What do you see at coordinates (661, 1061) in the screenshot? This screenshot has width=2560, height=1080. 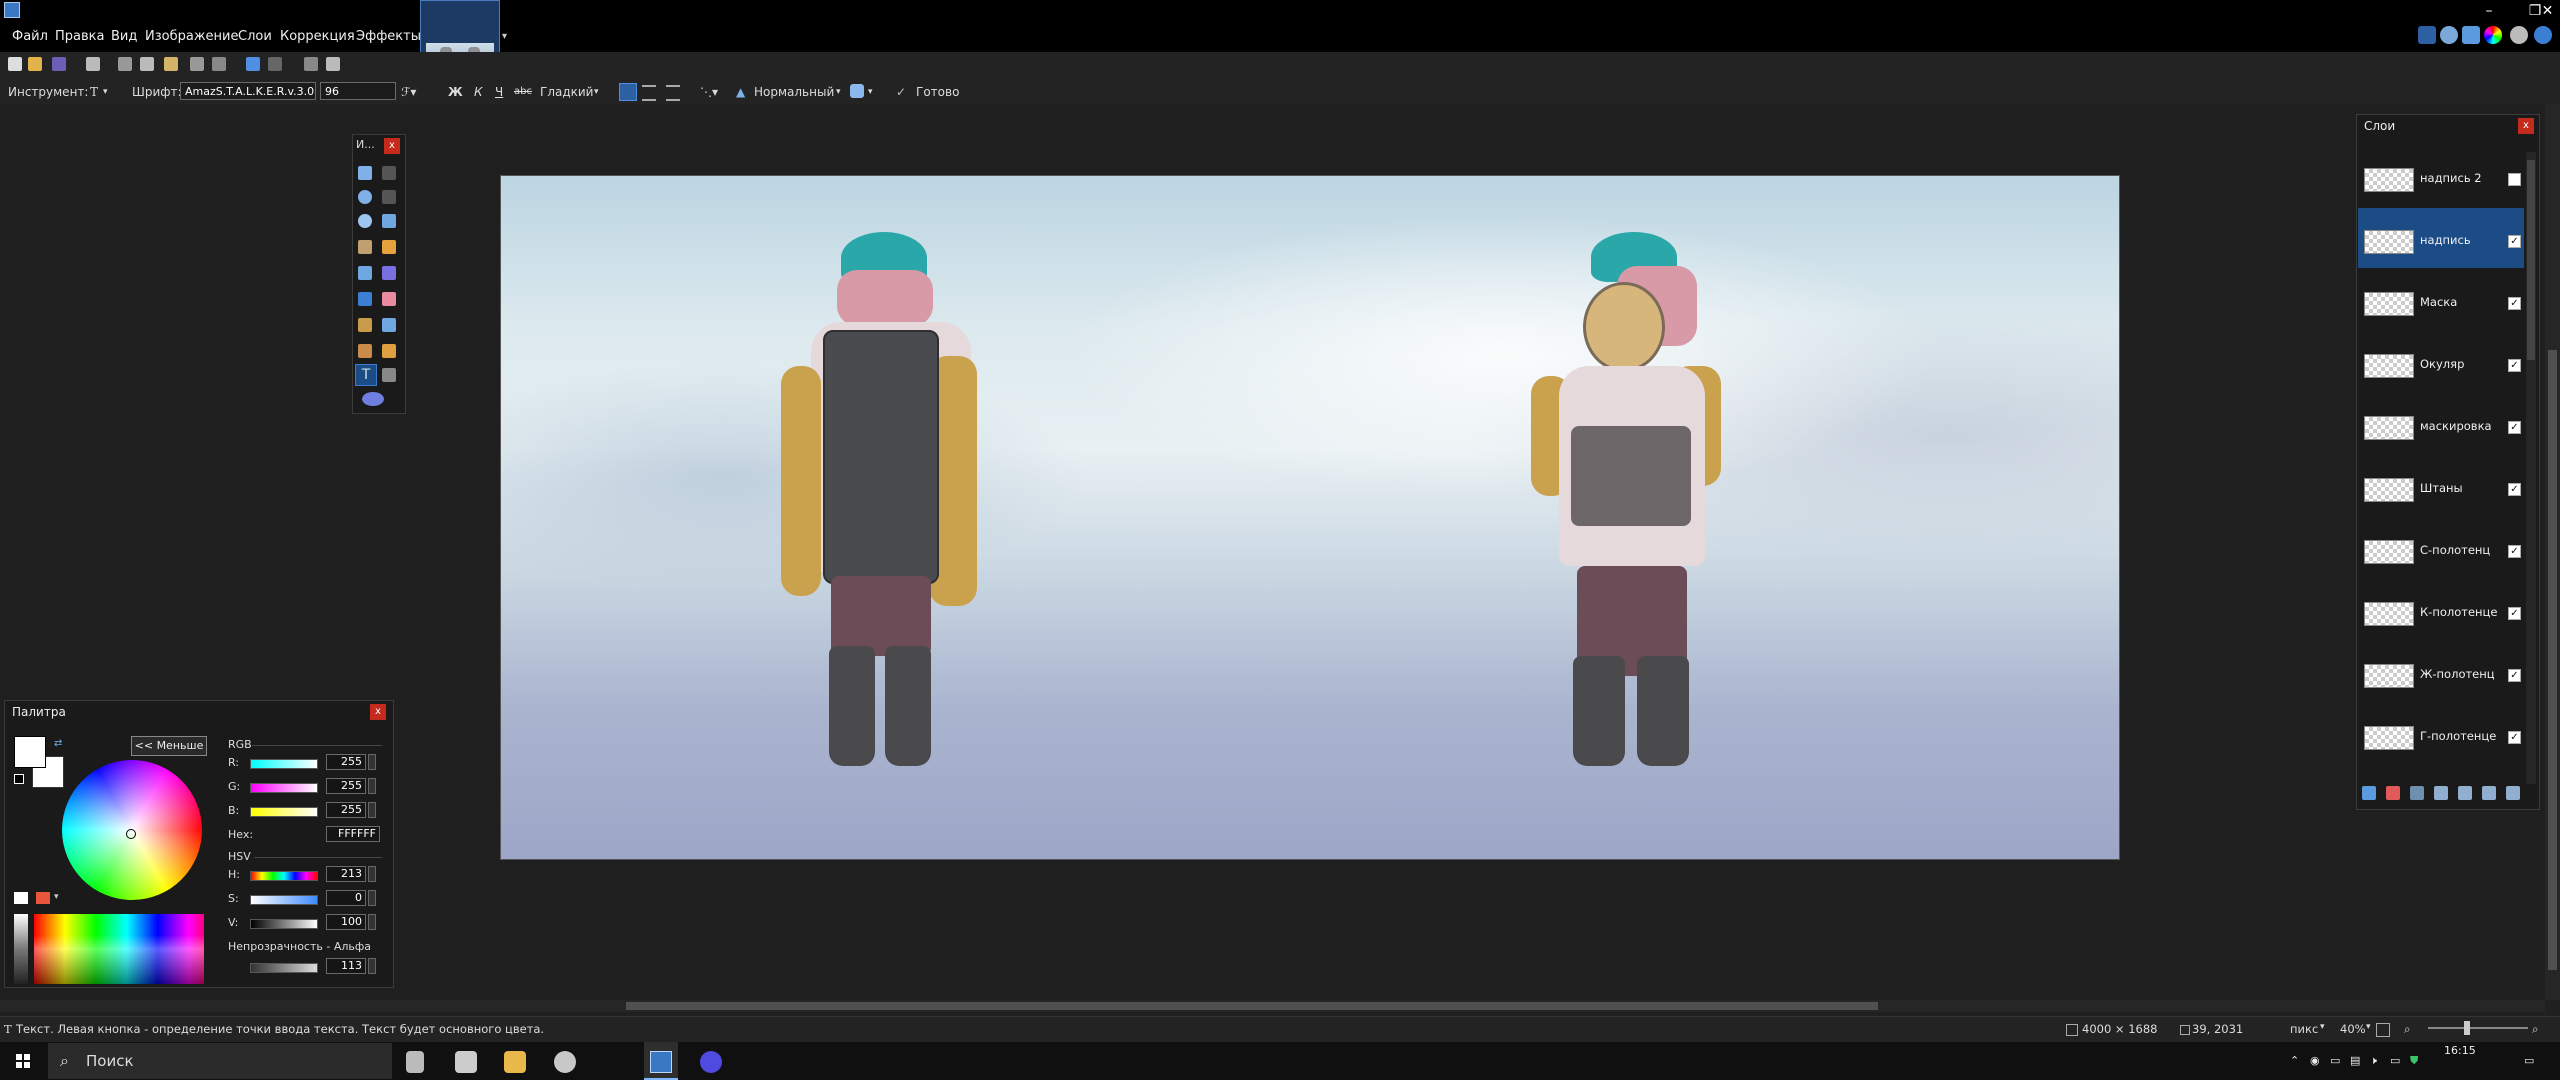 I see `paintnet-taskbar-button` at bounding box center [661, 1061].